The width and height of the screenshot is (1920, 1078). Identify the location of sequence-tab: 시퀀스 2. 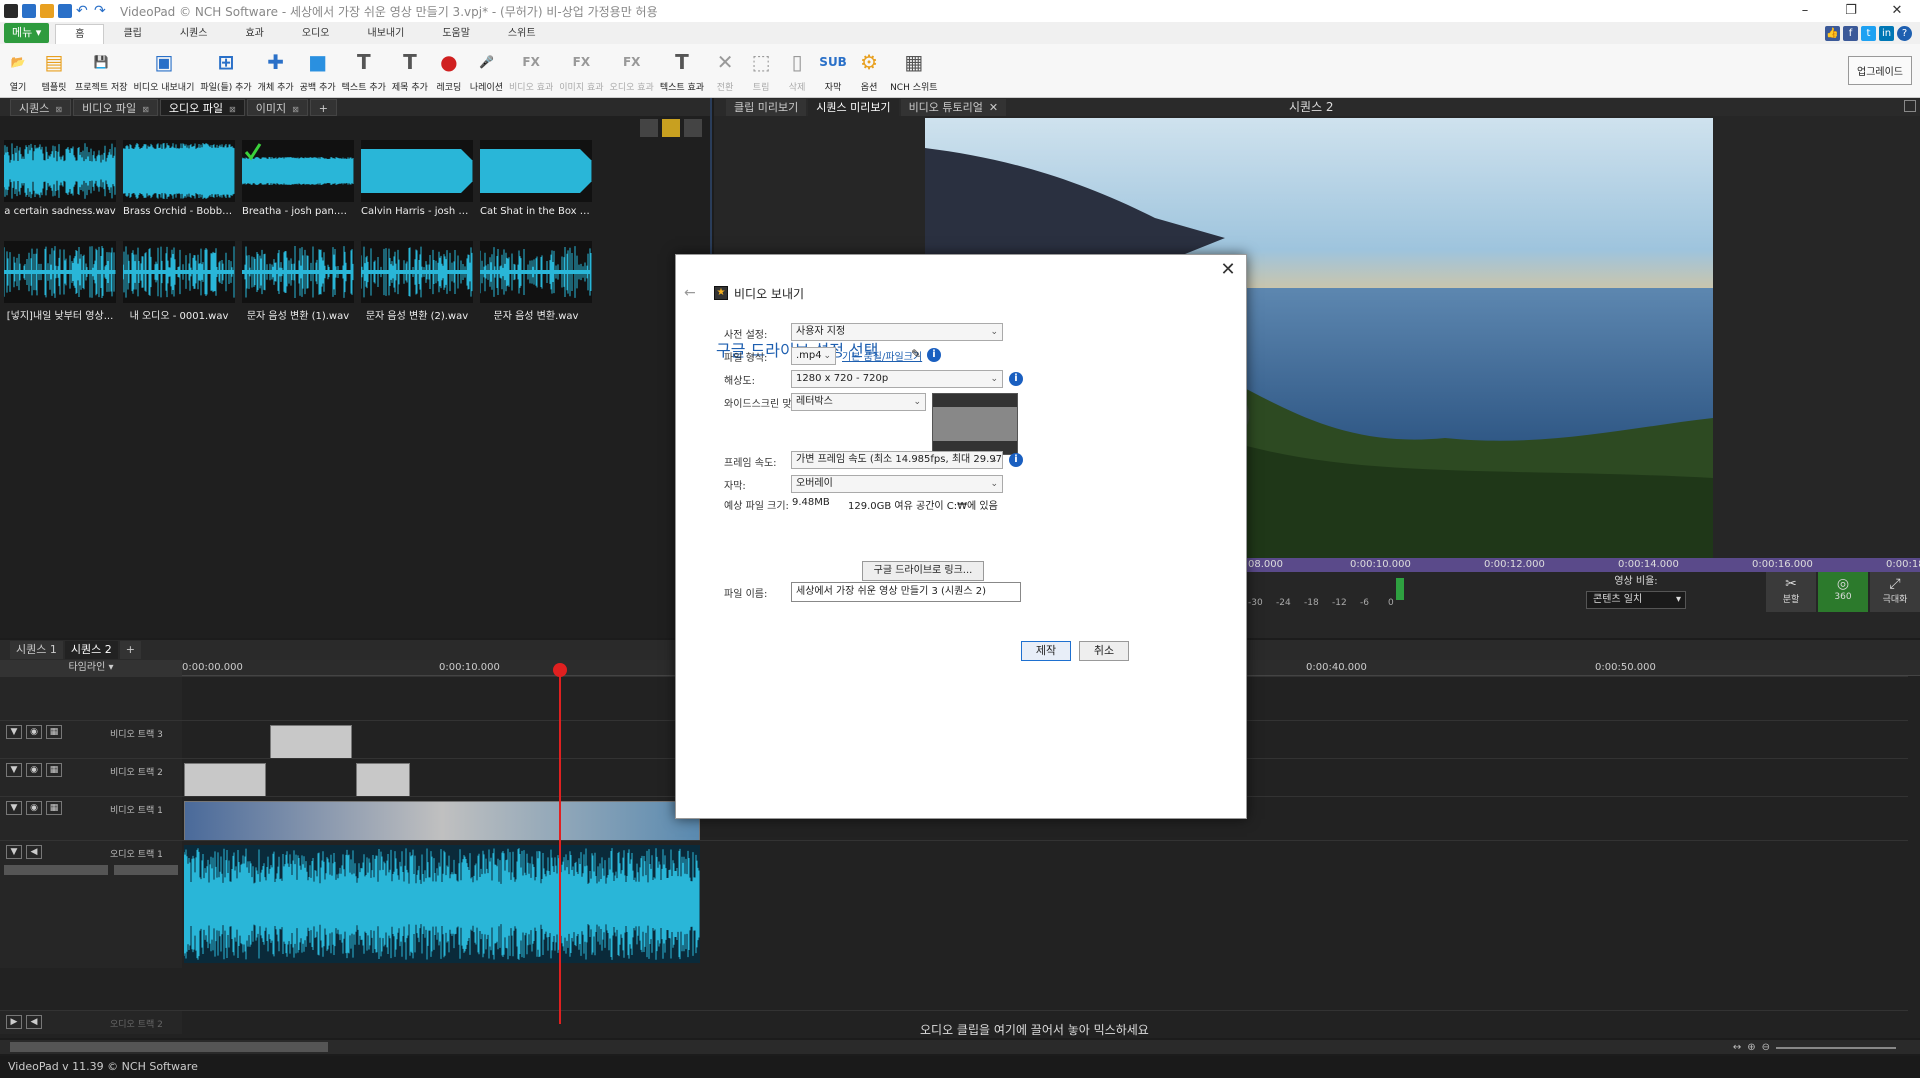
(91, 650).